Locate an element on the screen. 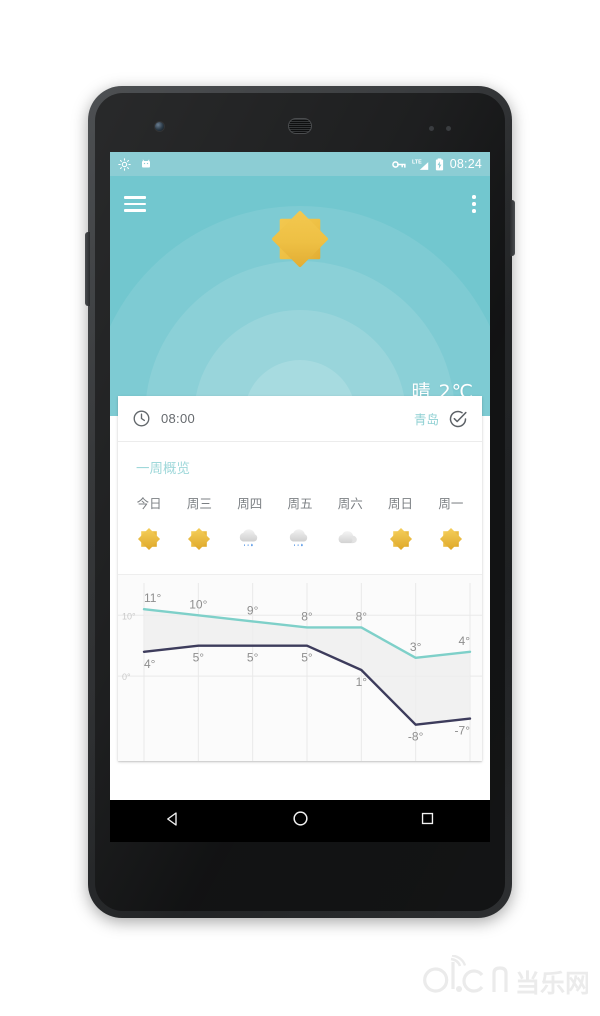  status-bar-right: LTE 08:24 is located at coordinates (436, 164).